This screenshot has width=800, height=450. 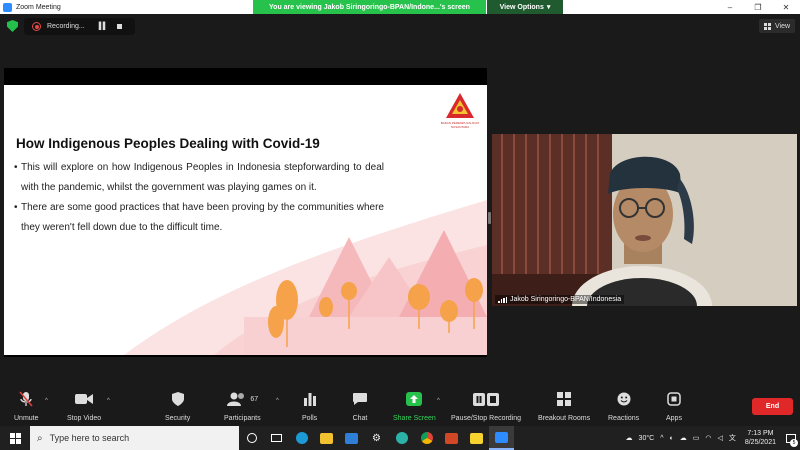 What do you see at coordinates (791, 438) in the screenshot?
I see `notification-center-icon: 5` at bounding box center [791, 438].